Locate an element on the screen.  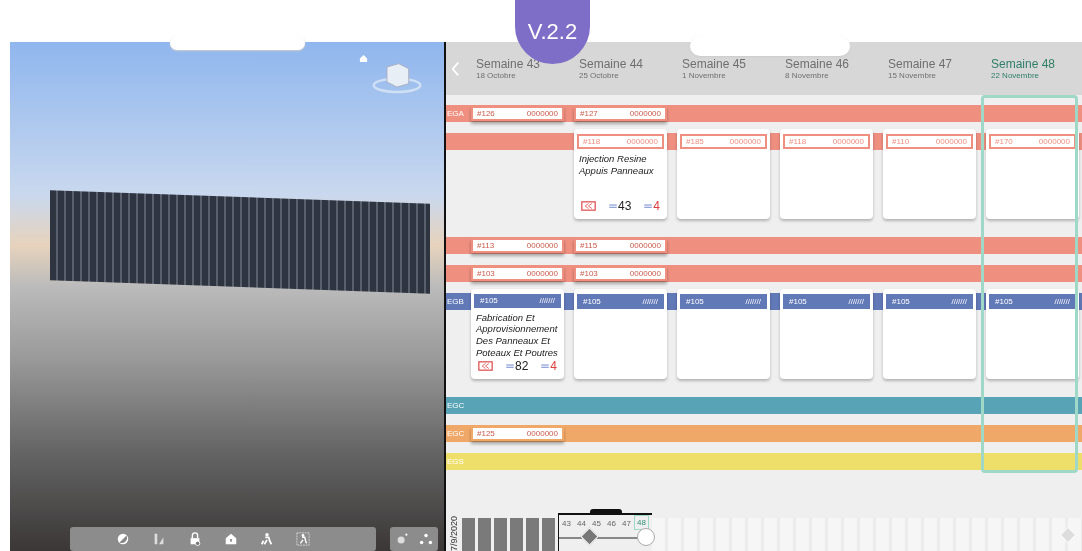
week-number: 46 is located at coordinates (611, 521).